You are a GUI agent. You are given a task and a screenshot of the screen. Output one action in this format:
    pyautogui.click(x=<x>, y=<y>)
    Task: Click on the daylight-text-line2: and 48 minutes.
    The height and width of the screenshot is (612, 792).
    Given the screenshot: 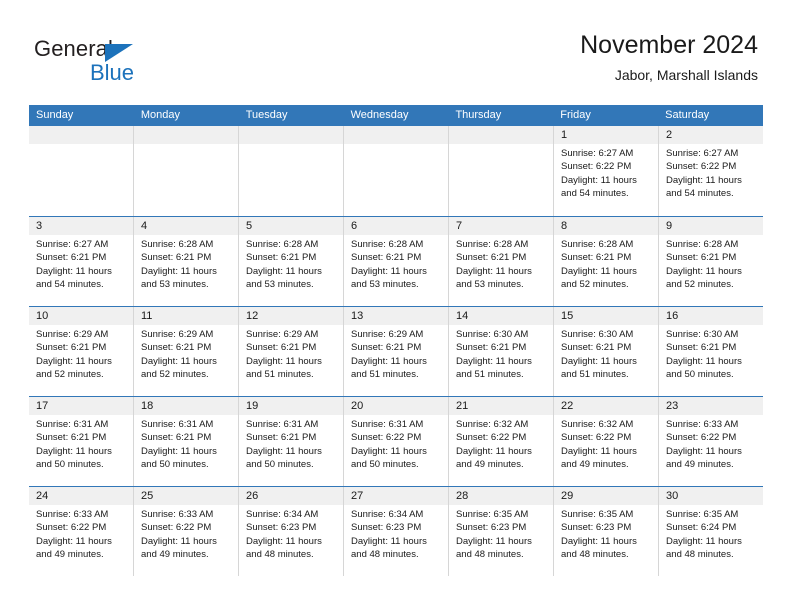 What is the action you would take?
    pyautogui.click(x=280, y=555)
    